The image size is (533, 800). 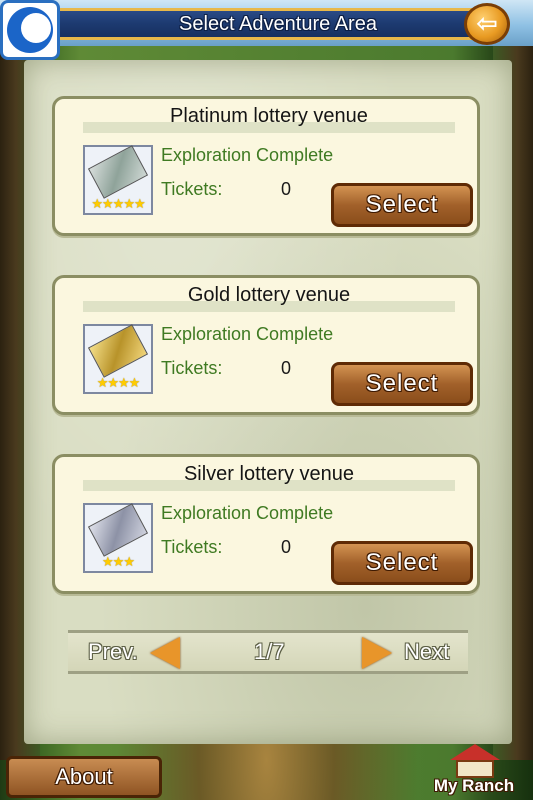 I want to click on ticket-silver-icon: ★★★, so click(x=118, y=538).